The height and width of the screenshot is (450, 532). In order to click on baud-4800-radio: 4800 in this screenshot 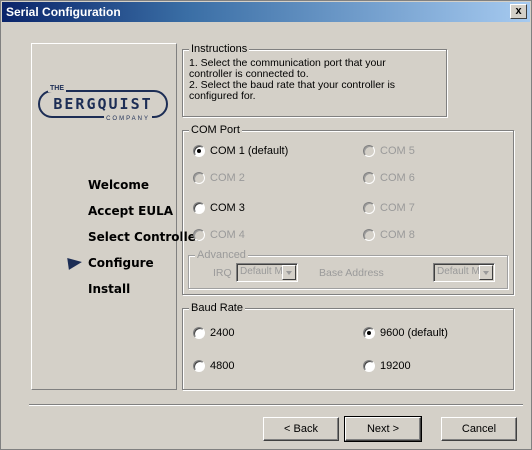, I will do `click(213, 366)`.